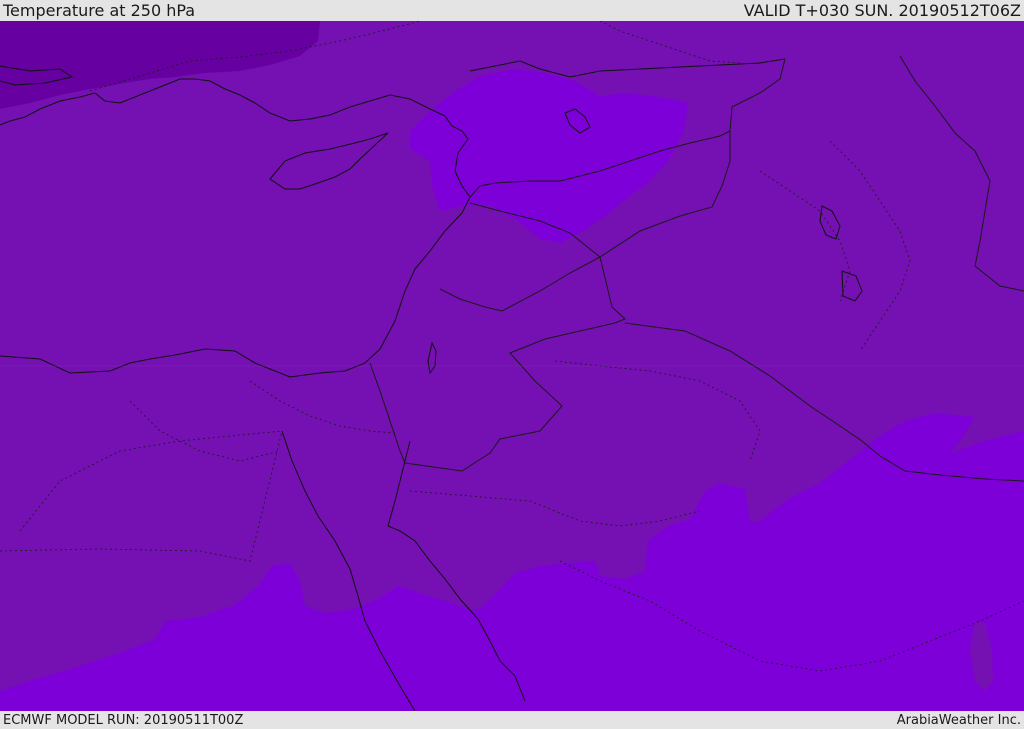  I want to click on valid-time: VALID T+030 SUN. 20190512T06Z, so click(882, 10).